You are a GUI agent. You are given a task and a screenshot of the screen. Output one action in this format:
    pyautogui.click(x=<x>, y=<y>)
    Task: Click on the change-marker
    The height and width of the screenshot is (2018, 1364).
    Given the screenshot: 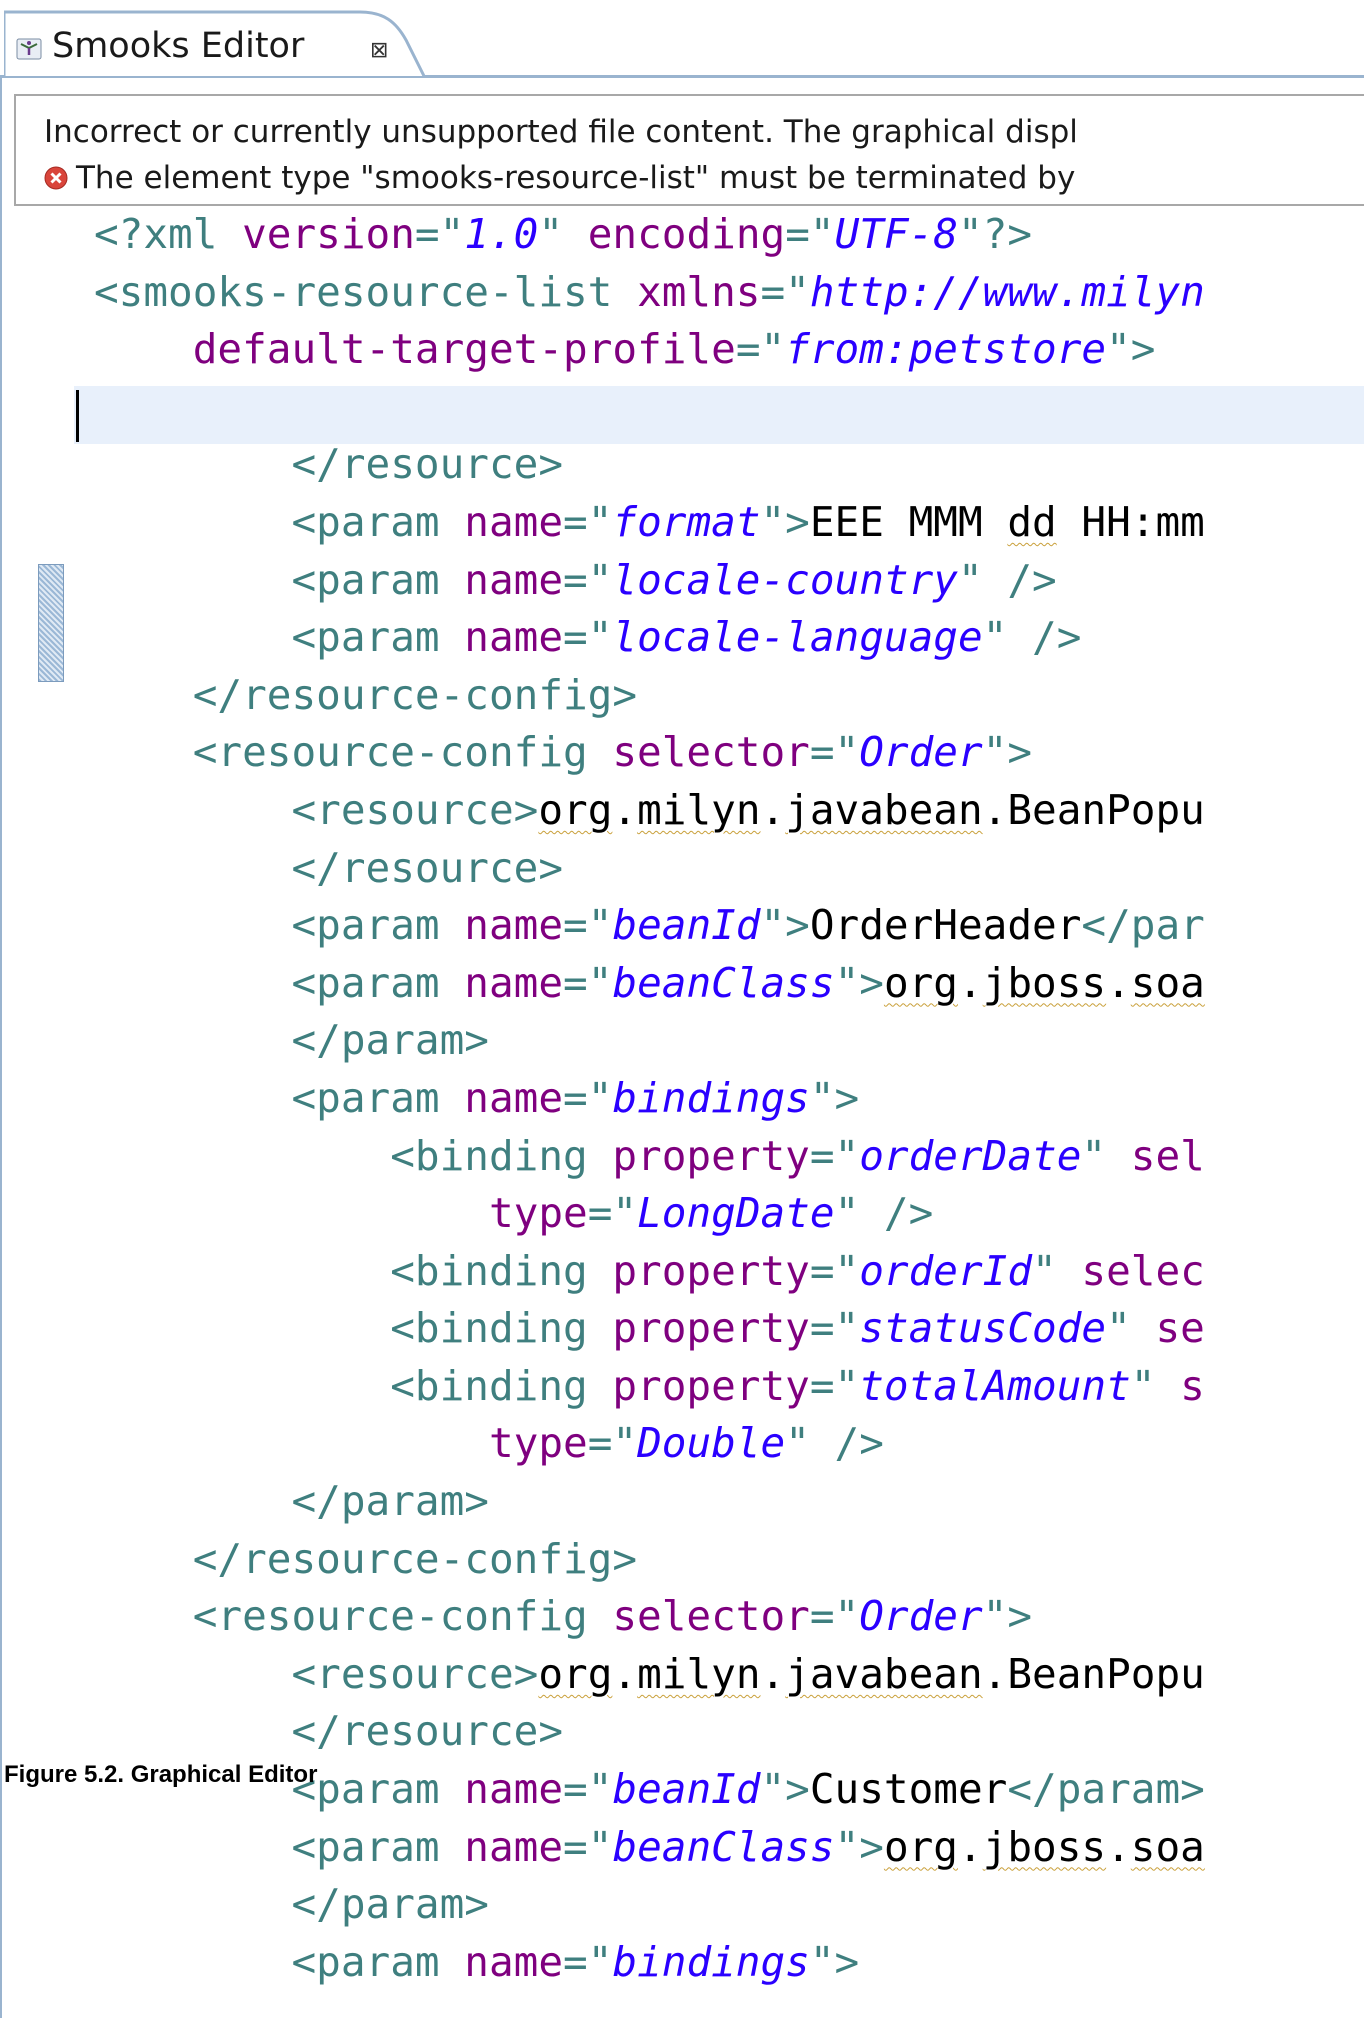 What is the action you would take?
    pyautogui.click(x=51, y=623)
    